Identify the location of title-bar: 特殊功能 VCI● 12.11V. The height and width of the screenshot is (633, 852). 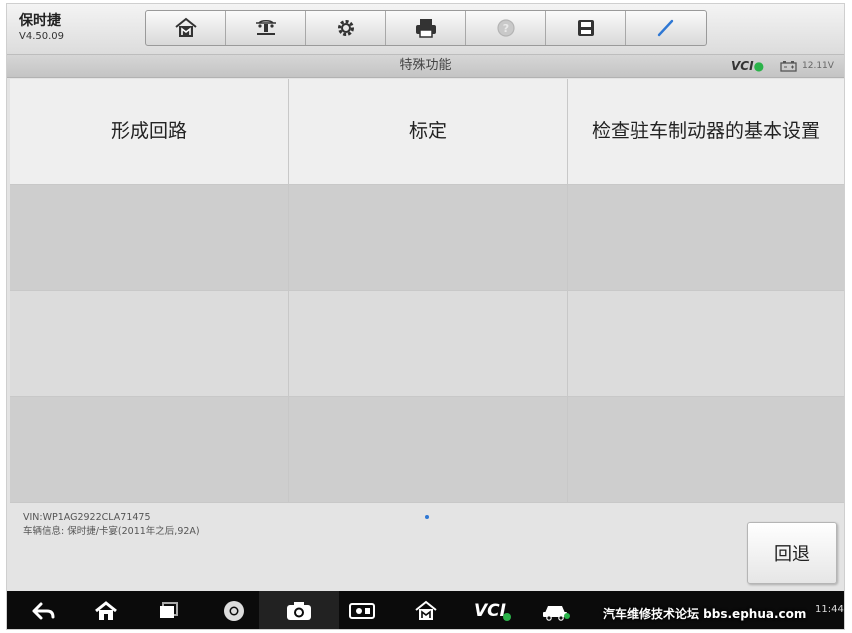
(425, 66).